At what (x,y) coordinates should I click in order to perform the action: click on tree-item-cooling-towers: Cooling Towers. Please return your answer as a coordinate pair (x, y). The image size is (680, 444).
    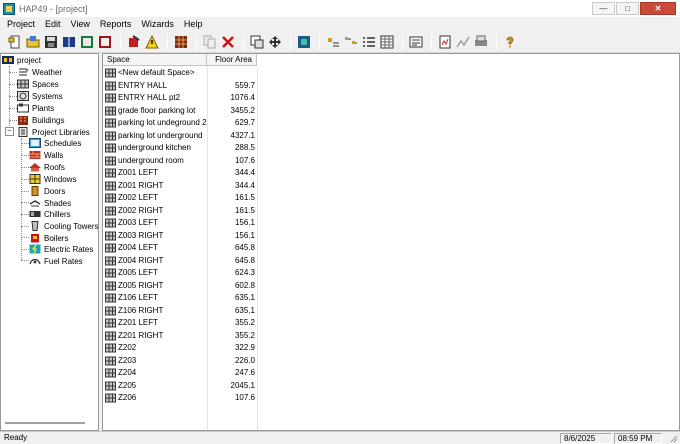
    Looking at the image, I should click on (63, 226).